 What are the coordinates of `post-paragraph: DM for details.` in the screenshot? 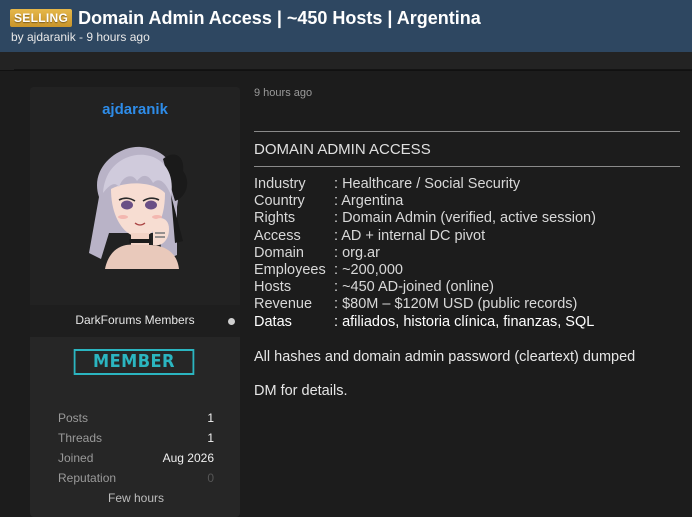 It's located at (301, 391).